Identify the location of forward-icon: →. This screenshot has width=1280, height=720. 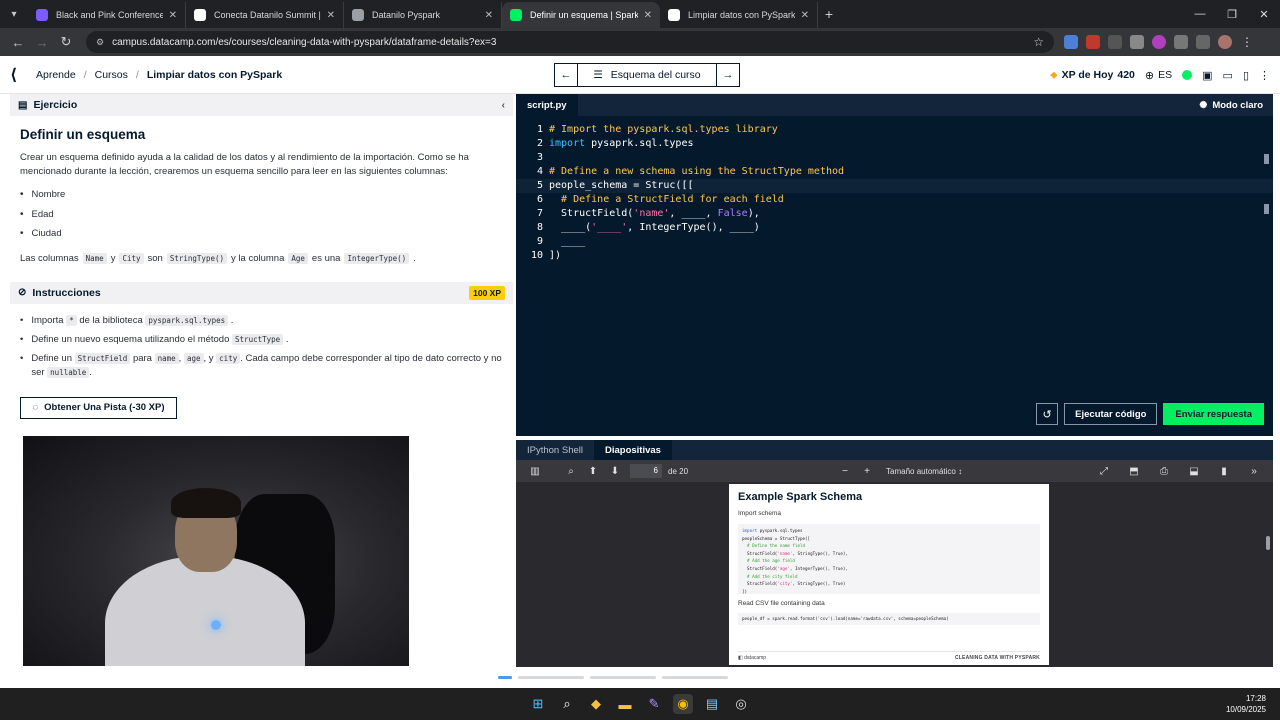
(42, 42).